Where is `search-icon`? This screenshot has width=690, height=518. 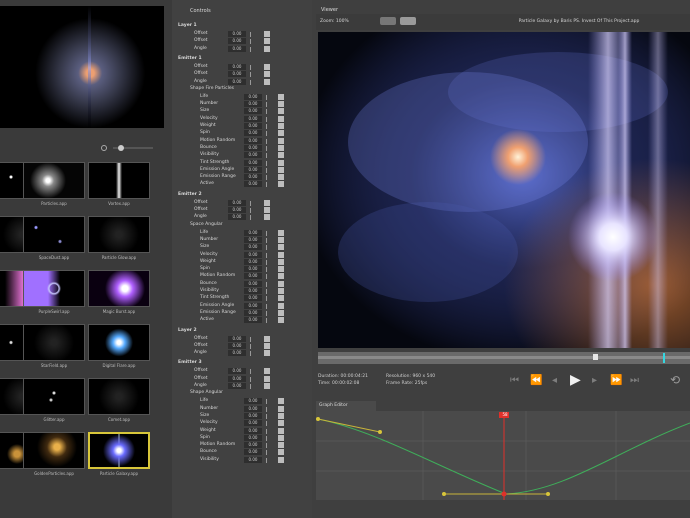 search-icon is located at coordinates (104, 148).